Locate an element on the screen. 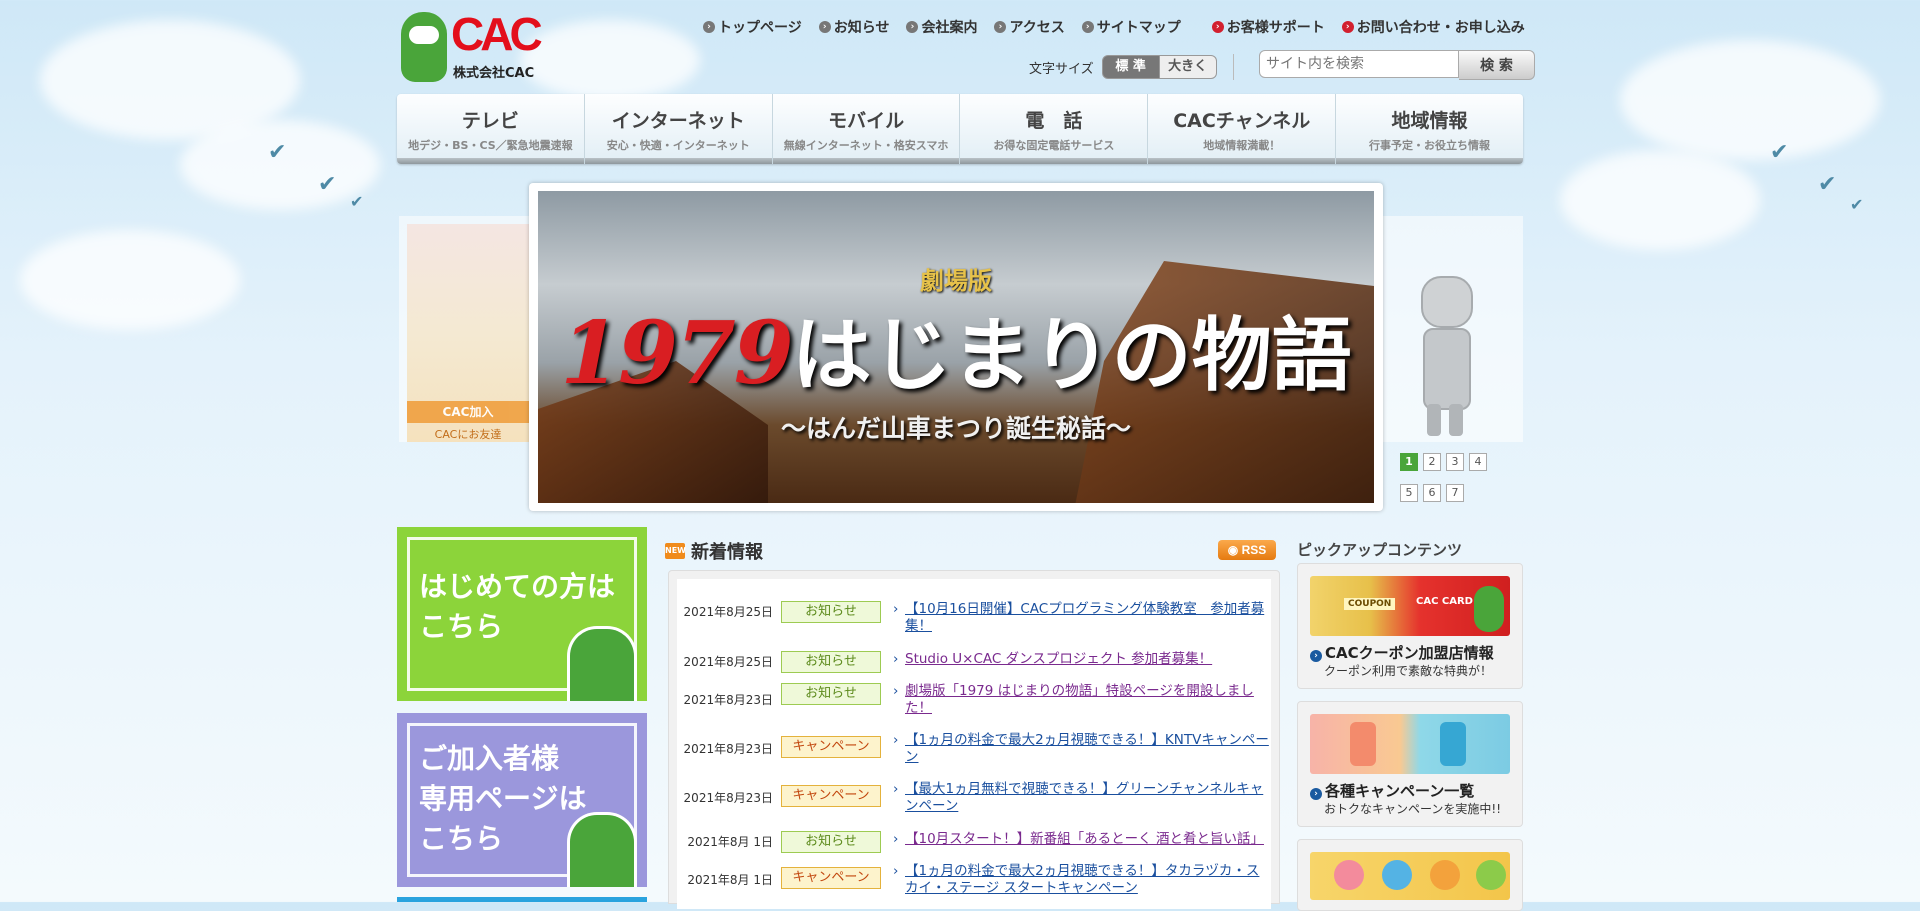 This screenshot has width=1920, height=911. search-button: 検 索 is located at coordinates (1497, 65).